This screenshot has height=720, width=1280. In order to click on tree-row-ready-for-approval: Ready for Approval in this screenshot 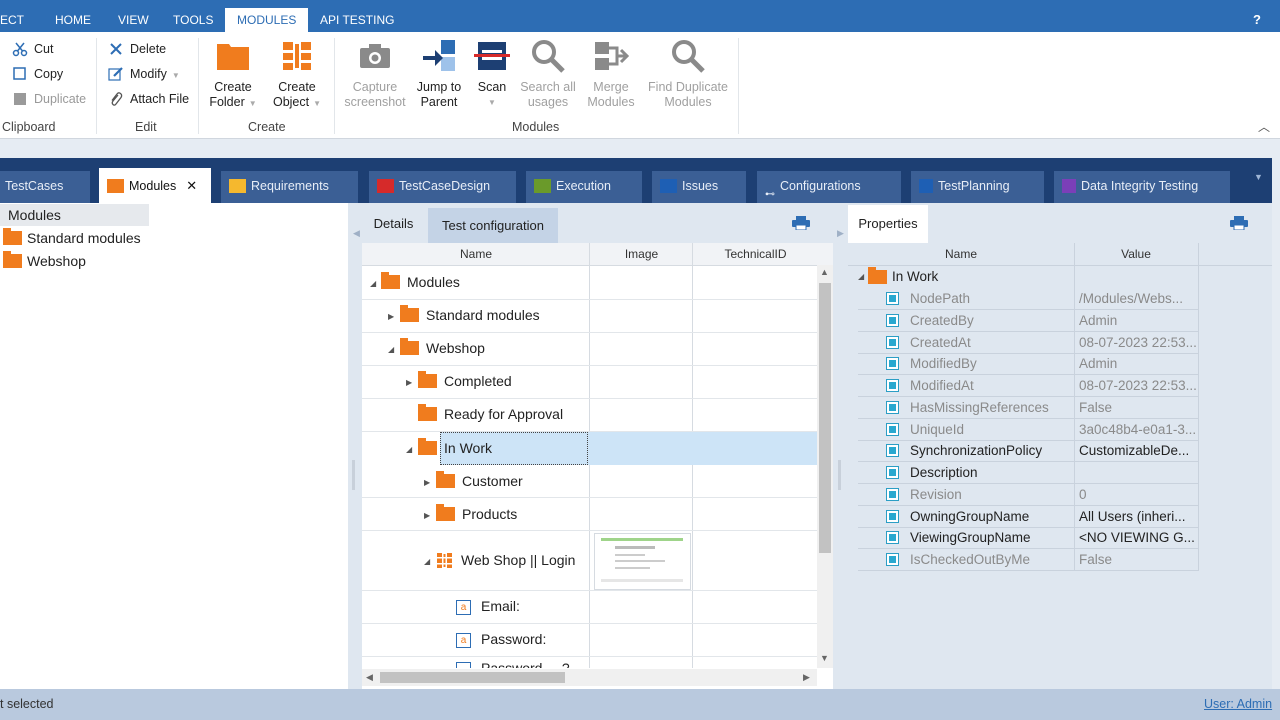, I will do `click(484, 414)`.